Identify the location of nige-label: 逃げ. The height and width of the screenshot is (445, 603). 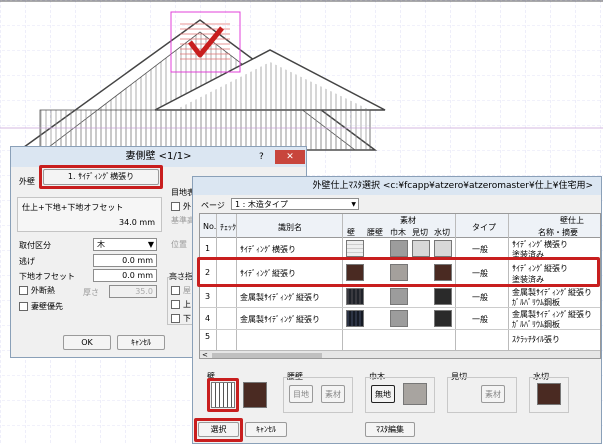
(27, 261).